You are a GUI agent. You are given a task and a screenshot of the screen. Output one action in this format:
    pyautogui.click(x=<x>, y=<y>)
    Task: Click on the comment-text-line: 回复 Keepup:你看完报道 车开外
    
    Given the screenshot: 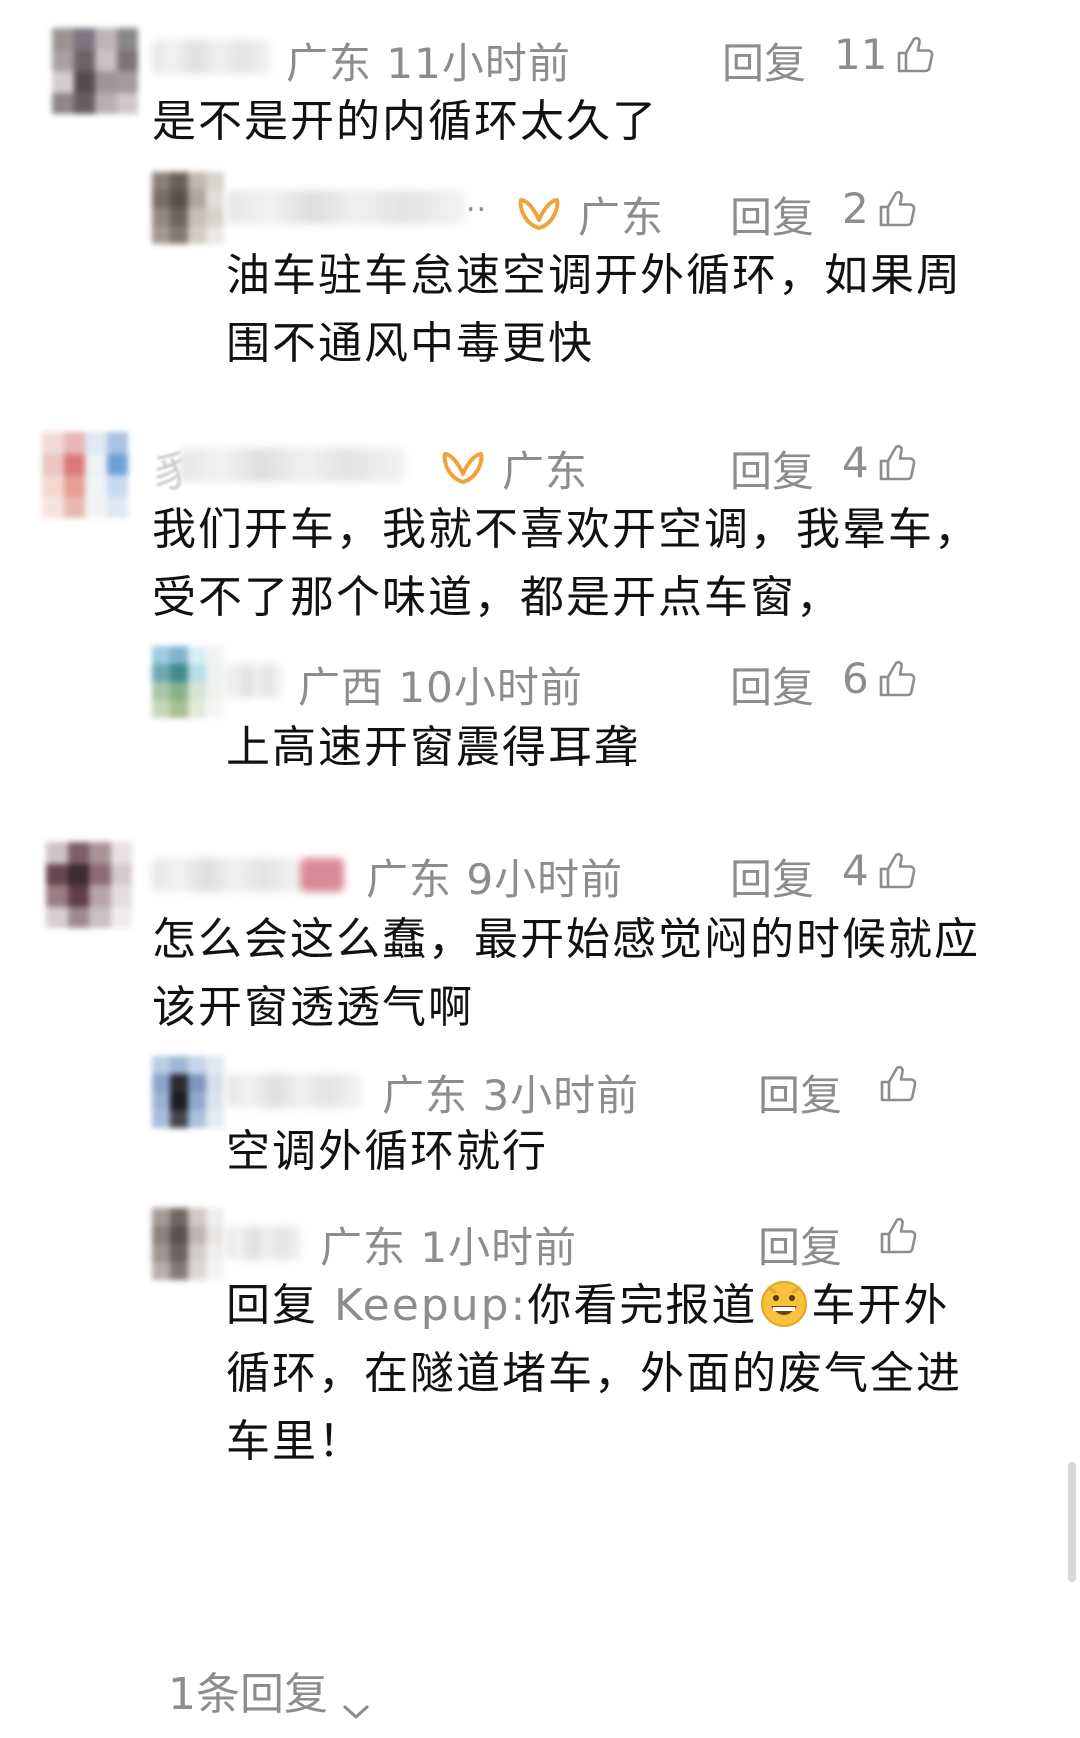 What is the action you would take?
    pyautogui.click(x=588, y=1305)
    